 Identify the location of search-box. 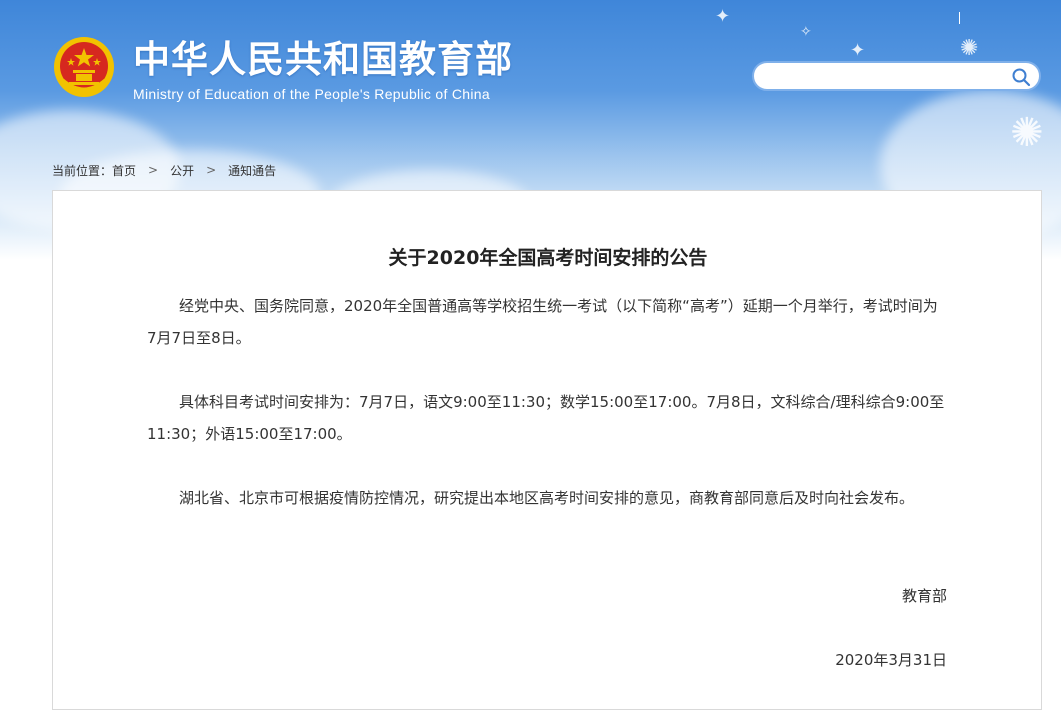
(896, 76).